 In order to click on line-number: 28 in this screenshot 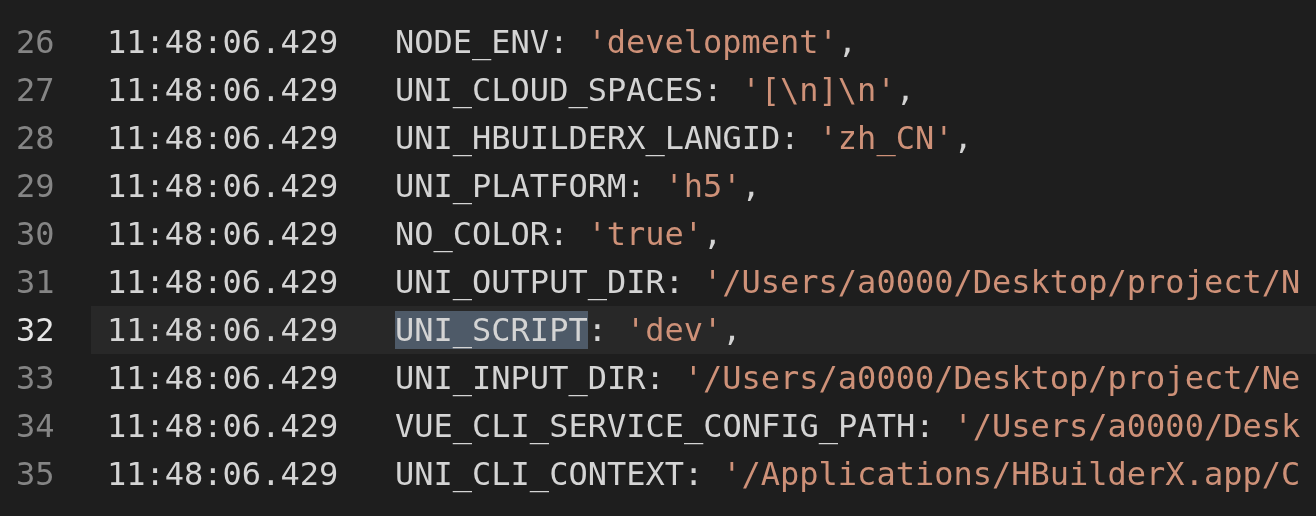, I will do `click(35, 138)`.